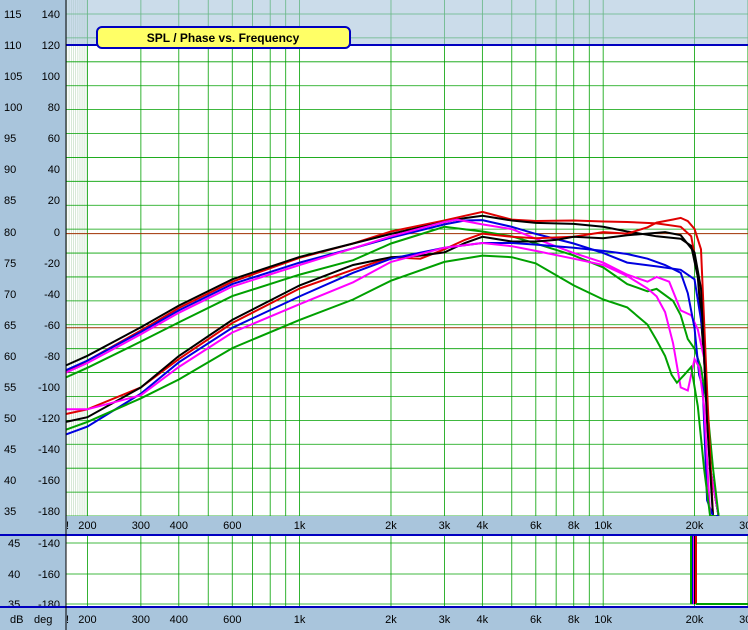 This screenshot has width=748, height=630. What do you see at coordinates (179, 620) in the screenshot?
I see `x-tick-label-lower: 400` at bounding box center [179, 620].